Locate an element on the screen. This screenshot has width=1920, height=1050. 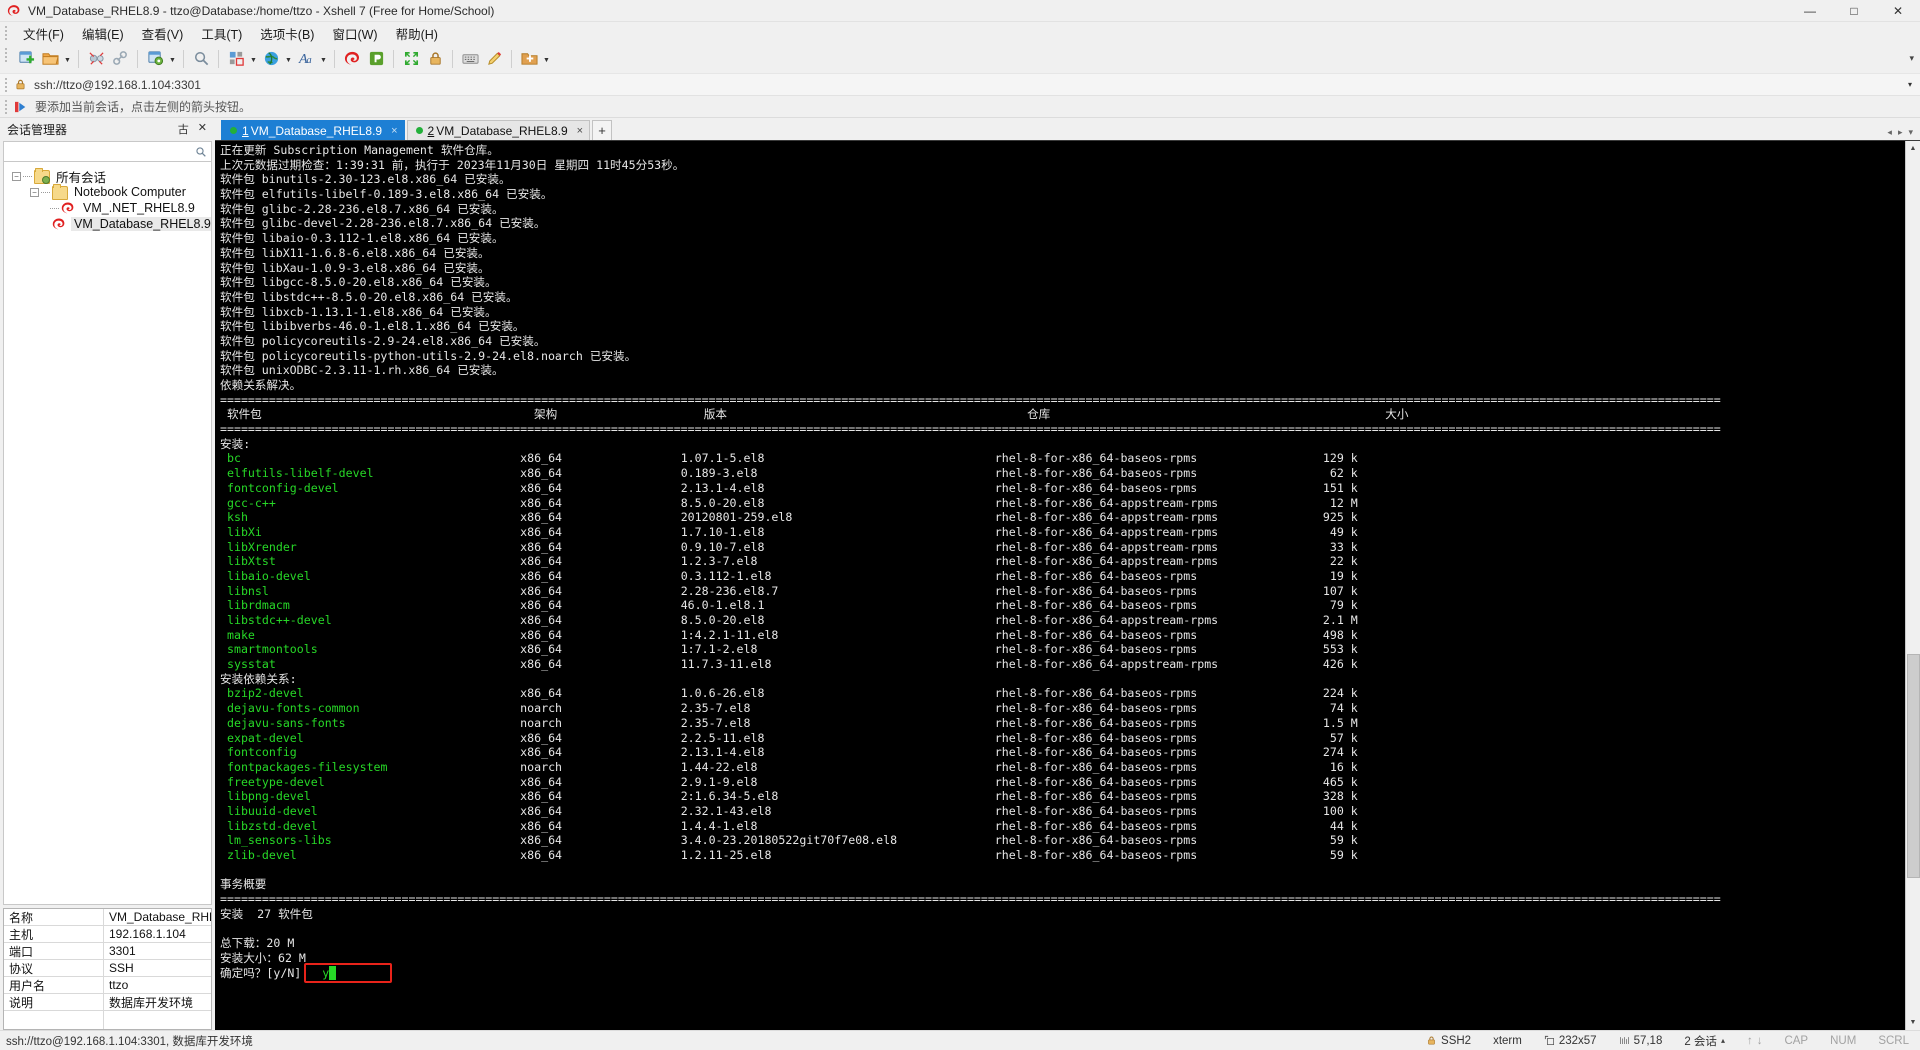
tree-node-vm-database-rhel89: VM_Database_RHEL8.9 is located at coordinates (107, 224).